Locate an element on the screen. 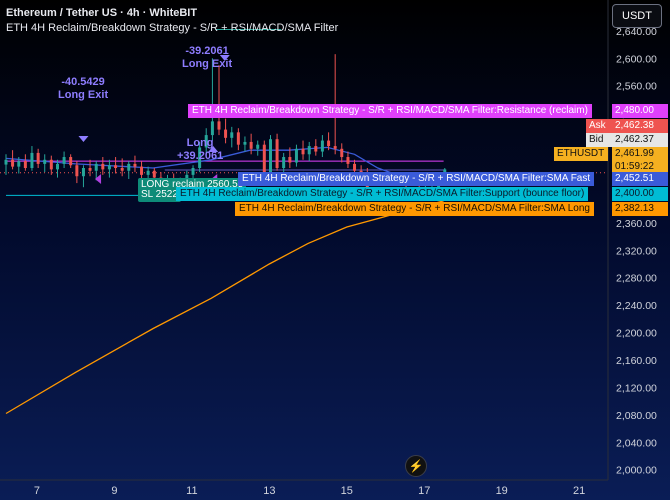  support-price-tag: 2,400.00 is located at coordinates (640, 194).